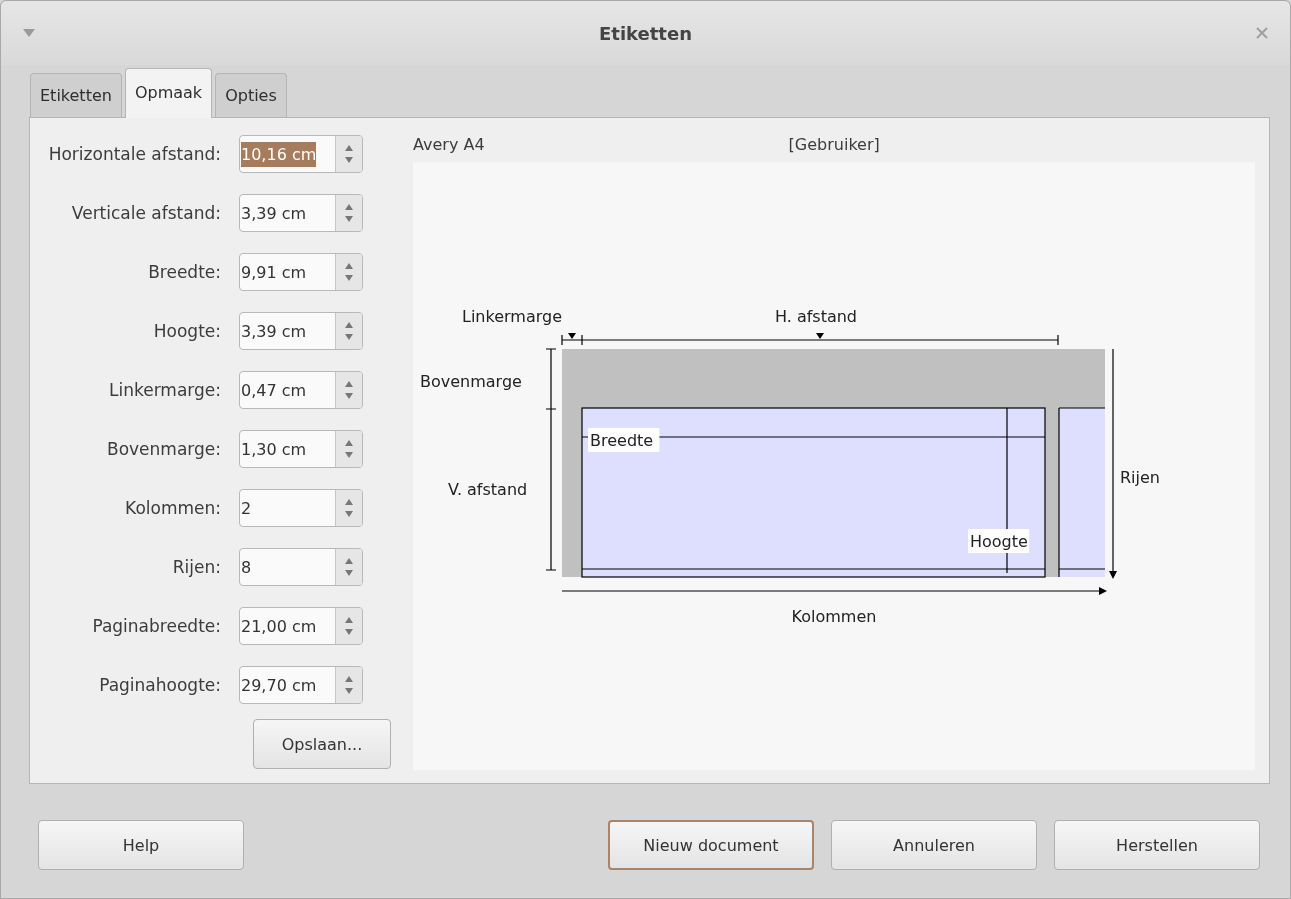 The height and width of the screenshot is (899, 1291). What do you see at coordinates (1262, 33) in the screenshot?
I see `close-icon` at bounding box center [1262, 33].